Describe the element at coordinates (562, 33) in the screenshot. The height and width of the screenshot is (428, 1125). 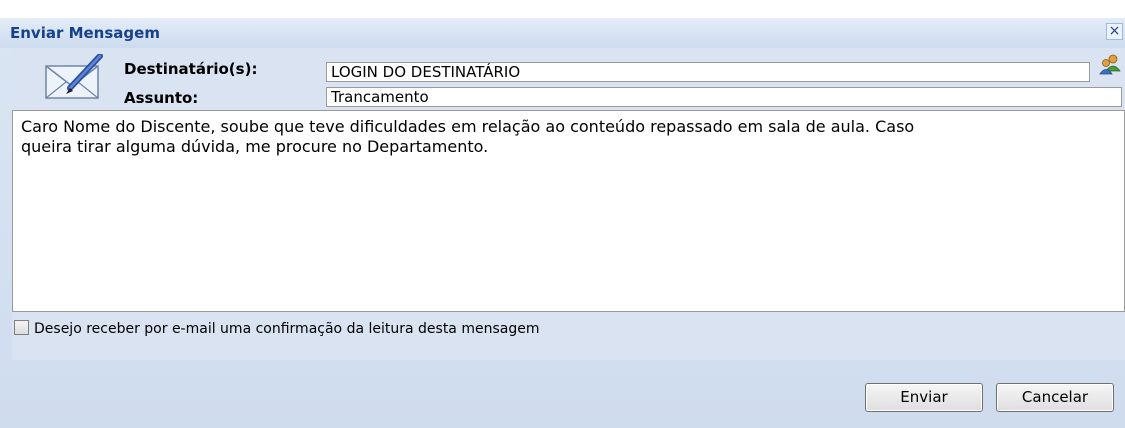
I see `dialog-titlebar: Enviar Mensagem ×` at that location.